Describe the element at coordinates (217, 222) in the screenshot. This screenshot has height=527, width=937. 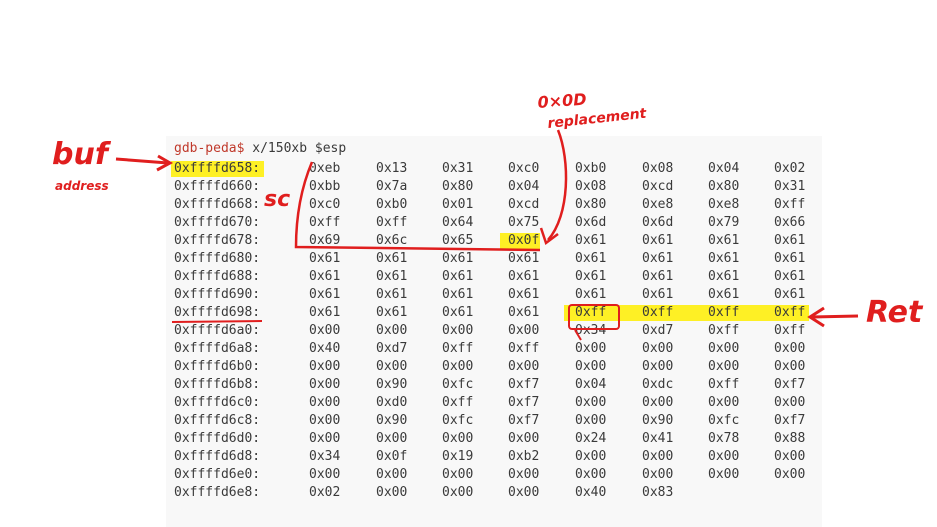
I see `memory-address: 0xffffd670:` at that location.